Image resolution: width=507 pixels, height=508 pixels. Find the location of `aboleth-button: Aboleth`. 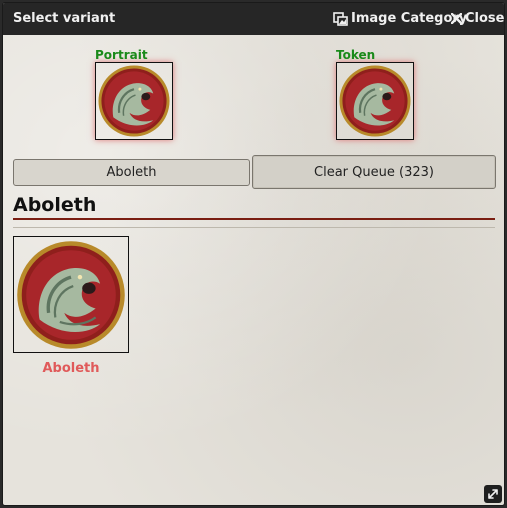

aboleth-button: Aboleth is located at coordinates (131, 172).